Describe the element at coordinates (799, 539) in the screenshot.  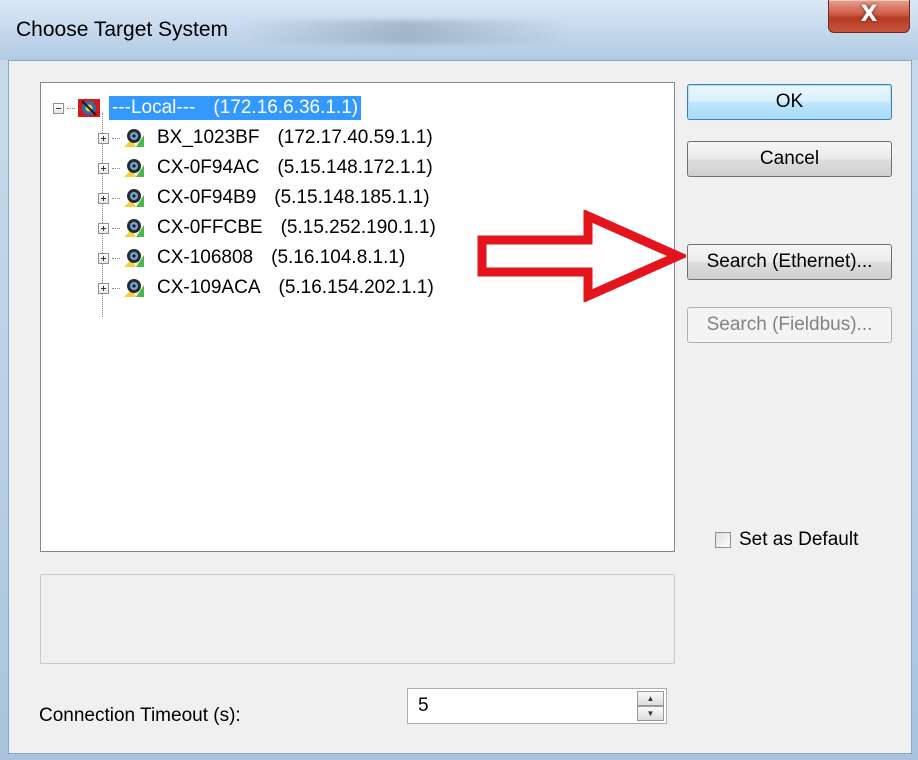
I see `set-as-default-label: Set as Default` at that location.